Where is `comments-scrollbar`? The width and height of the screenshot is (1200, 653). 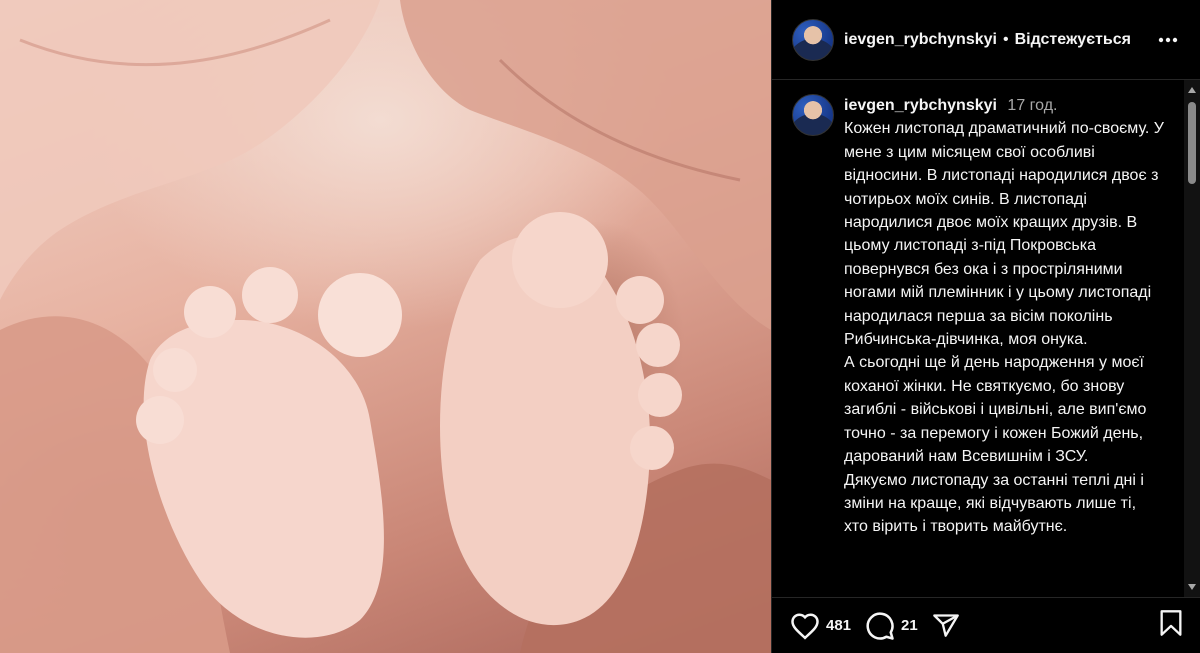
comments-scrollbar is located at coordinates (1192, 338).